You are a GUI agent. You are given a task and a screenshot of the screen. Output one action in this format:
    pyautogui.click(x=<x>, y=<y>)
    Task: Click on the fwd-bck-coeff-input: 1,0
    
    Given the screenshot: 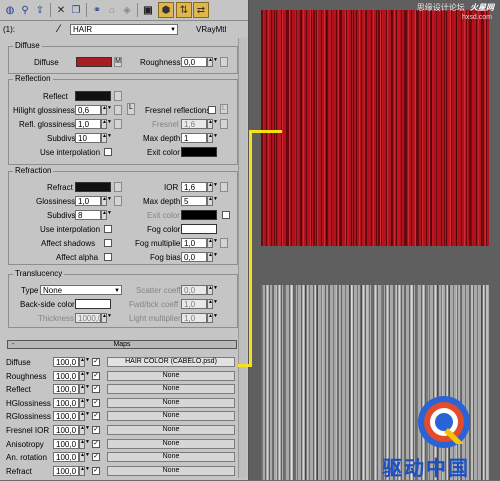 What is the action you would take?
    pyautogui.click(x=194, y=304)
    